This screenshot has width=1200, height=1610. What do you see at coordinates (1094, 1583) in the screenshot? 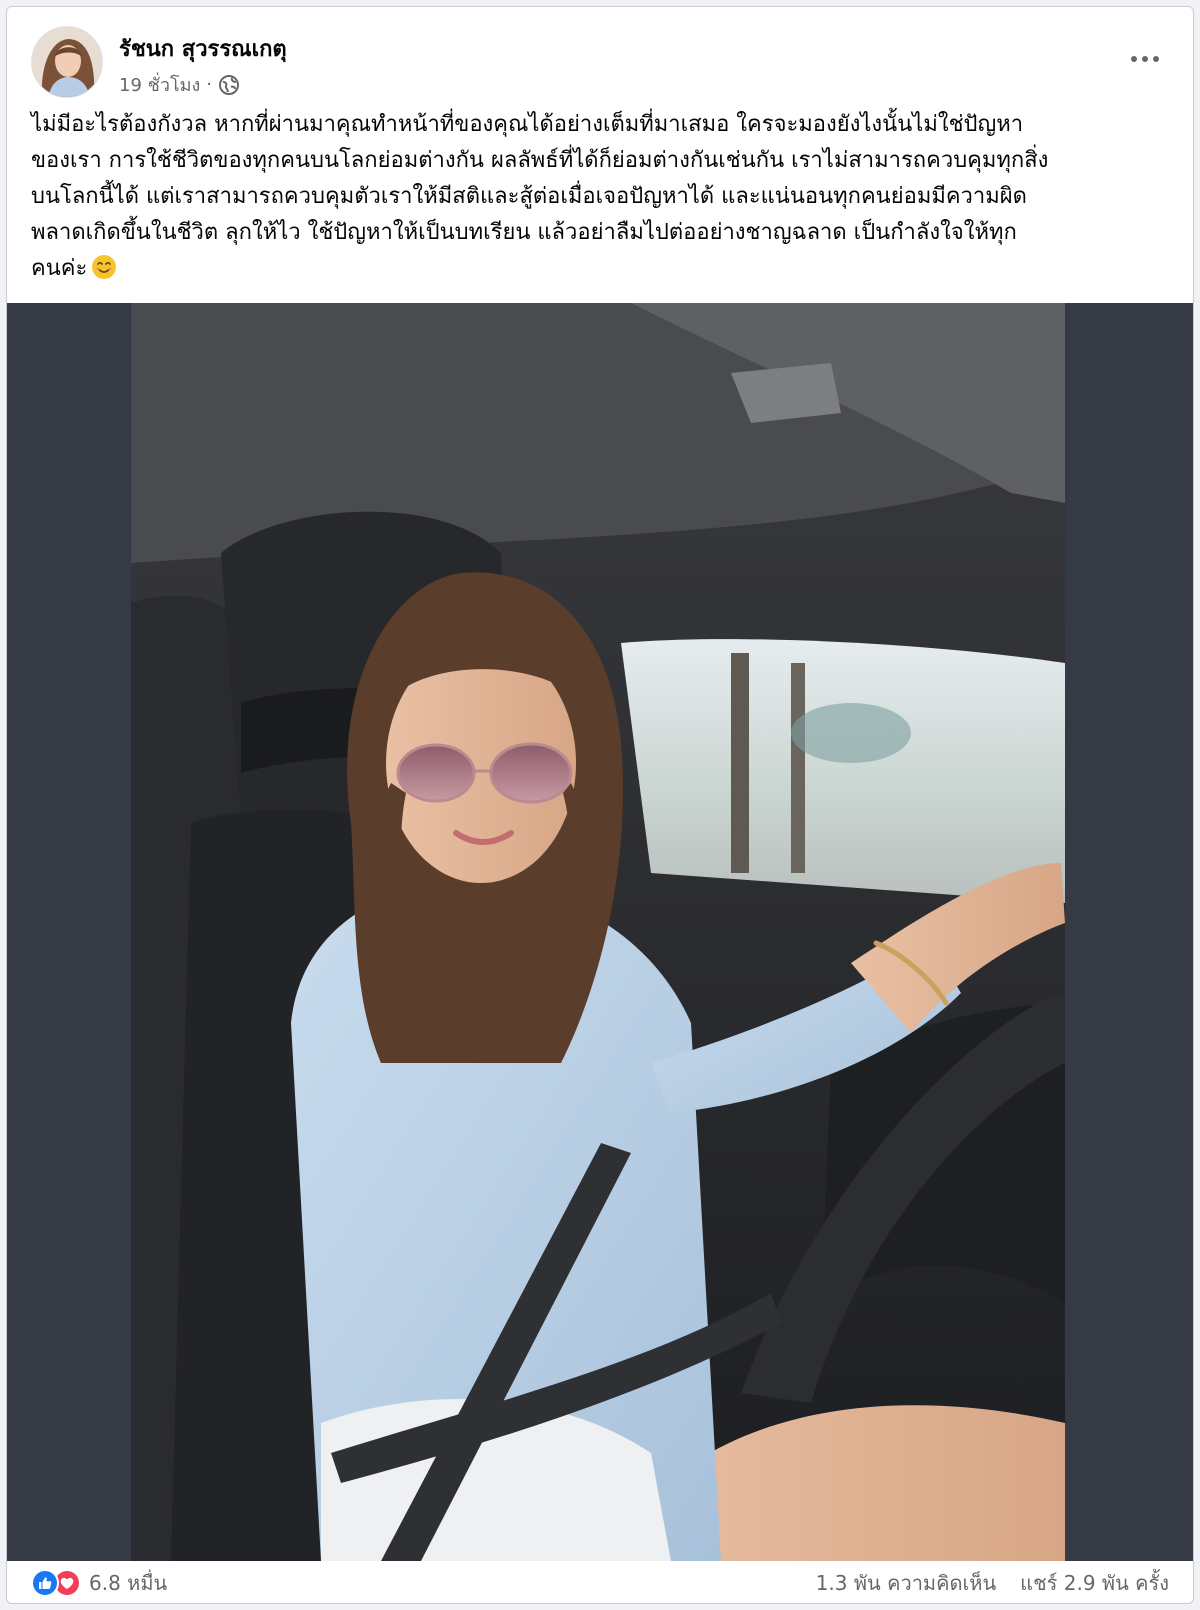
I see `shares-count: แชร์ 2.9 พัน ครั้ง` at bounding box center [1094, 1583].